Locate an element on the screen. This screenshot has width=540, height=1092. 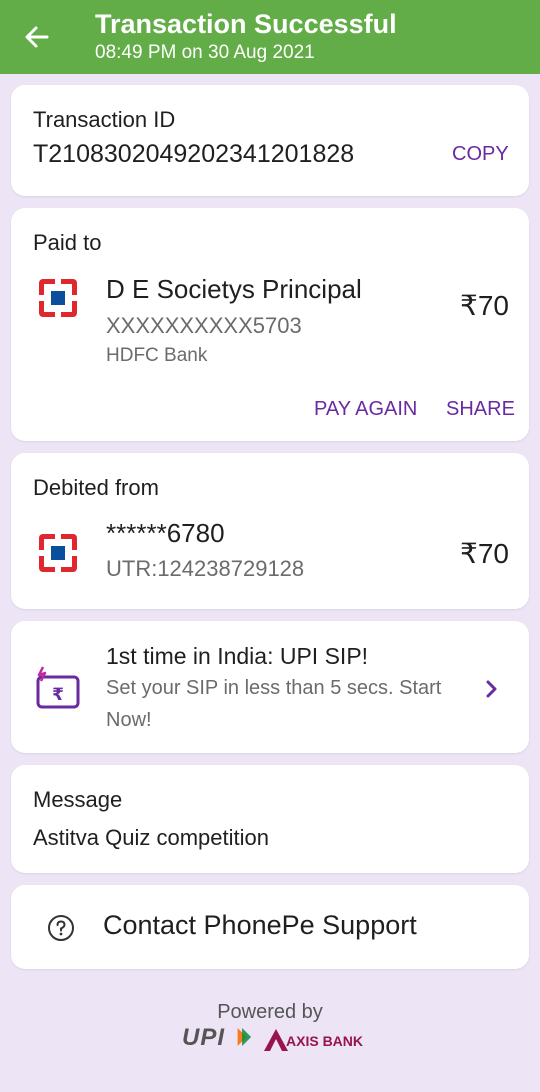
transaction-id-value: T2108302049202341201828 is located at coordinates (194, 154).